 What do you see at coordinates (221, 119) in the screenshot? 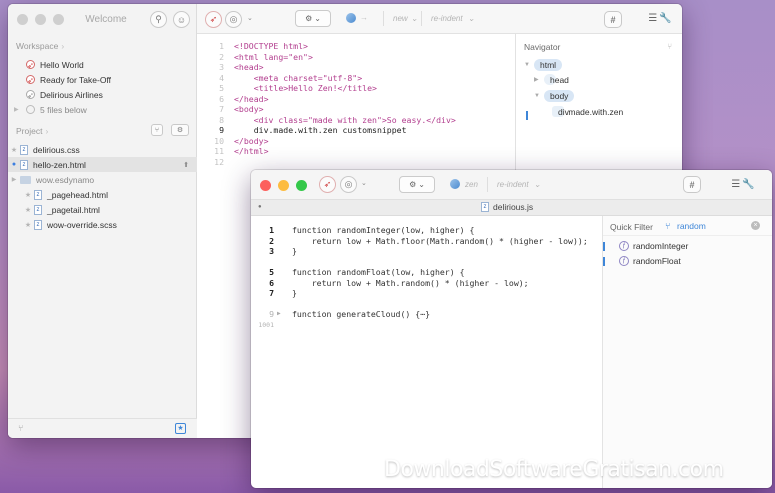
I see `line-number: 8` at bounding box center [221, 119].